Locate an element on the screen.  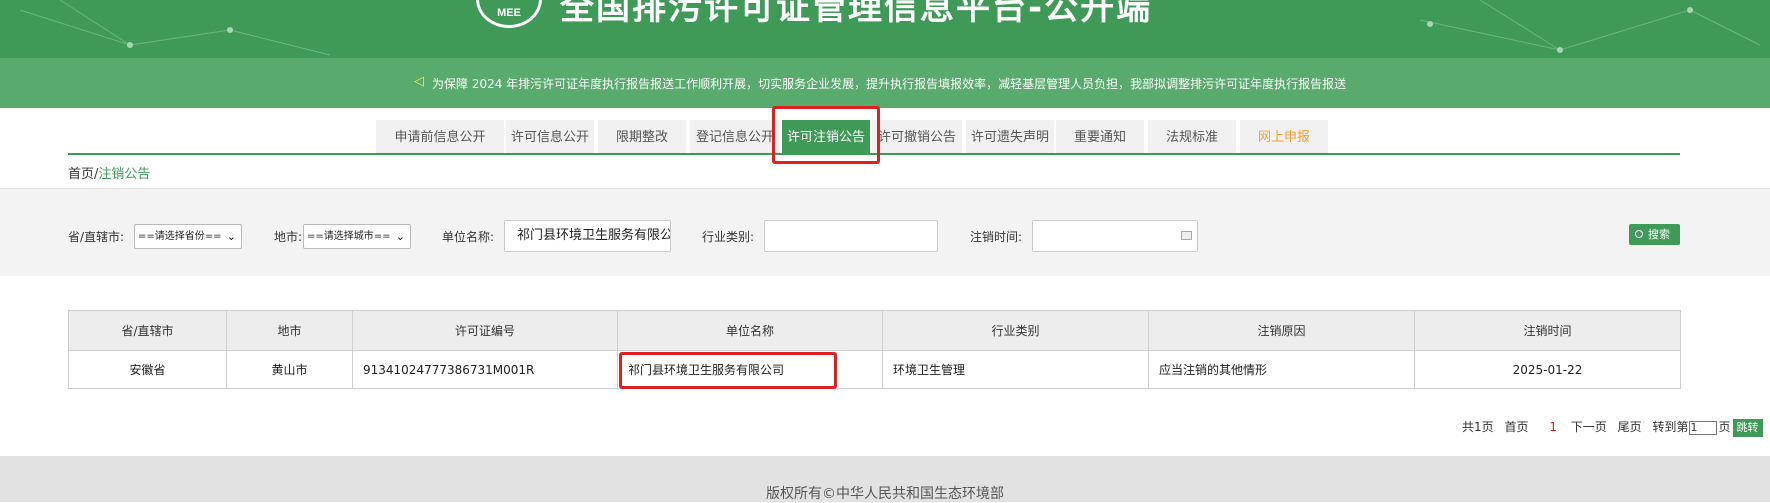
pager-next: 下一页 is located at coordinates (1589, 427).